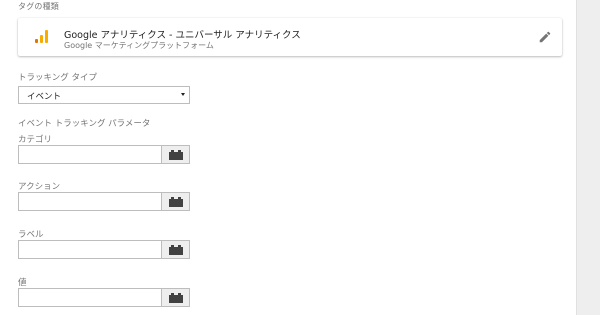 Image resolution: width=600 pixels, height=315 pixels. I want to click on action-input, so click(90, 201).